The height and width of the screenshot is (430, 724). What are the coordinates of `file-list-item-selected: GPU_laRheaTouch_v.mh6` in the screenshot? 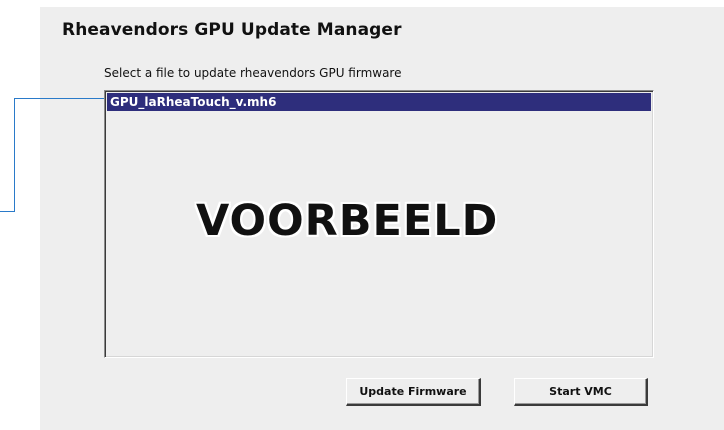 It's located at (379, 102).